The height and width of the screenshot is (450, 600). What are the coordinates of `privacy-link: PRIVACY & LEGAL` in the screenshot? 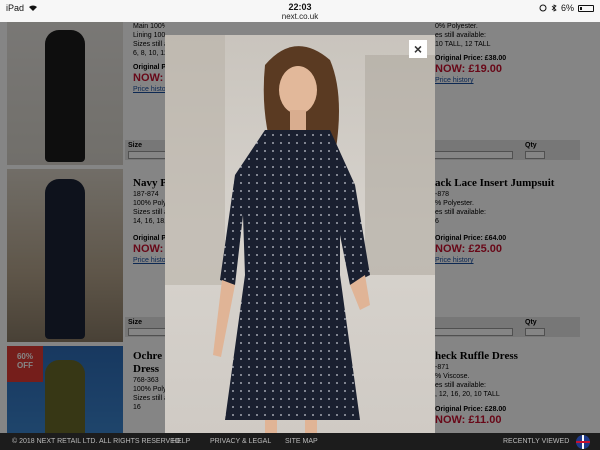 It's located at (240, 441).